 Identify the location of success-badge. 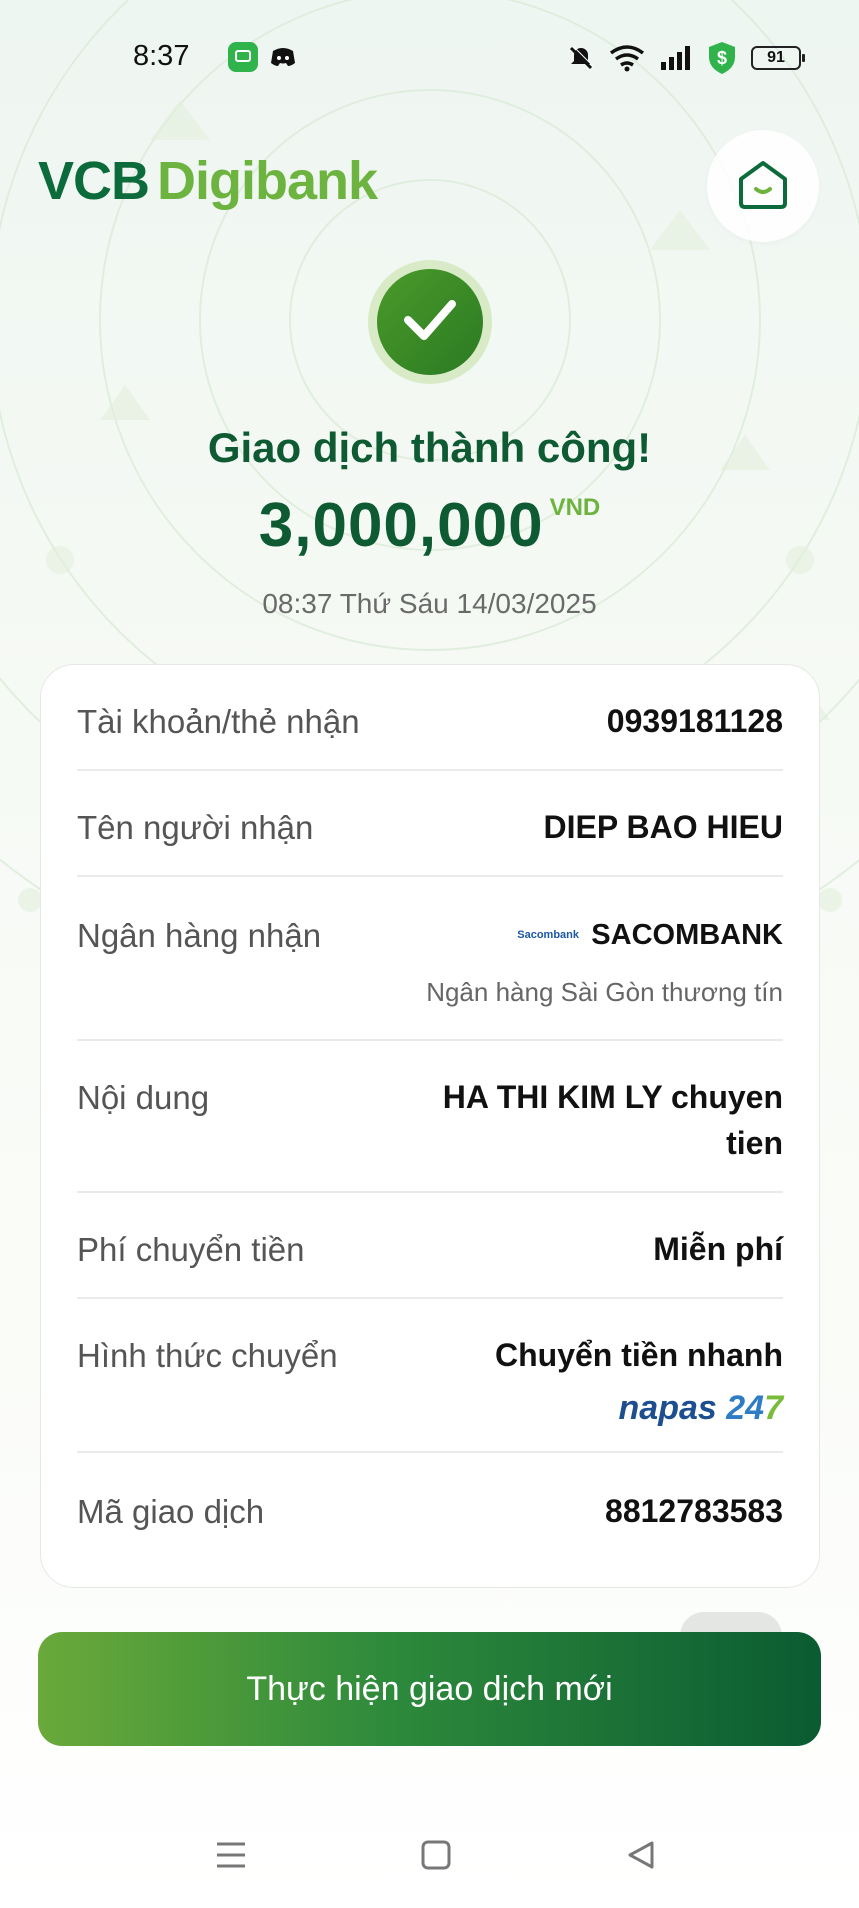
(430, 322).